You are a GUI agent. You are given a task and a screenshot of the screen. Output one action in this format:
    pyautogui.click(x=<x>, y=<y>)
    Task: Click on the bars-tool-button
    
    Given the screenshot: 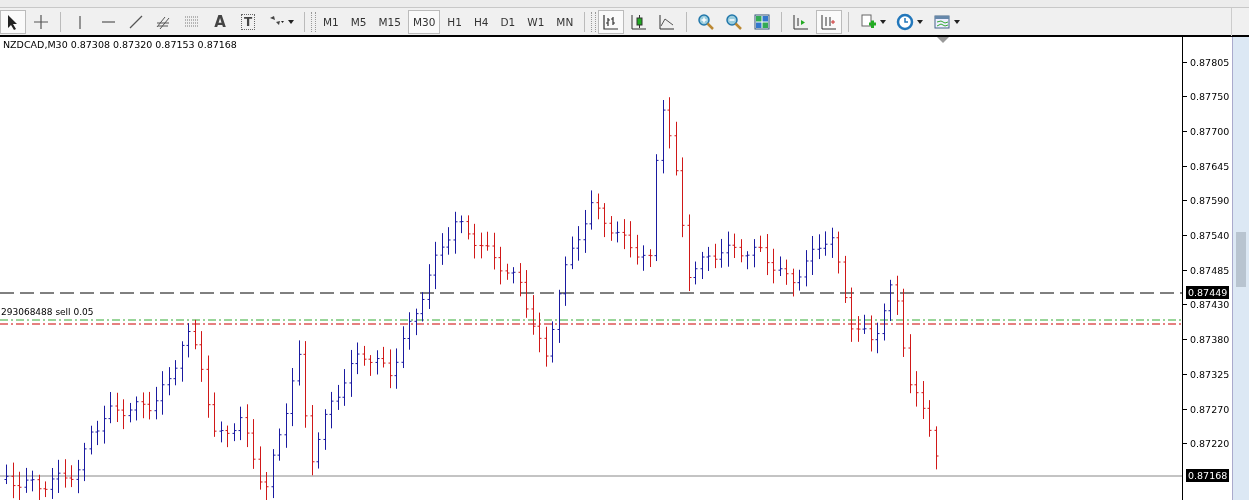 What is the action you would take?
    pyautogui.click(x=611, y=22)
    